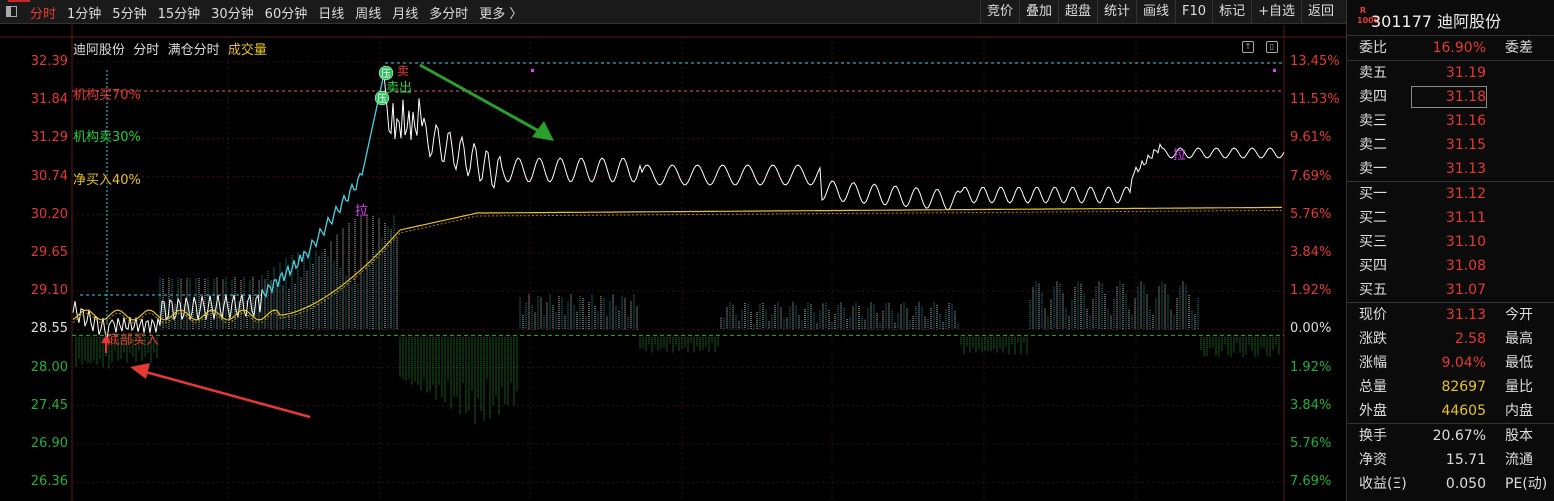 The height and width of the screenshot is (501, 1554). I want to click on row-value: 31.07, so click(1465, 290).